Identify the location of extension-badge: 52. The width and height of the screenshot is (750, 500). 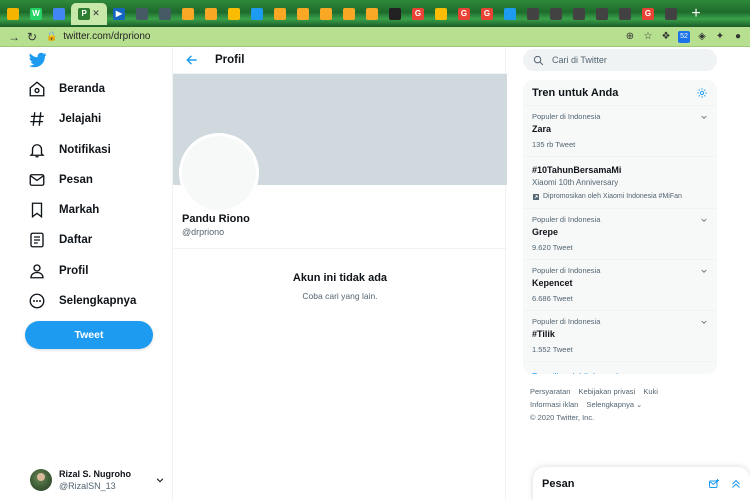
(684, 36).